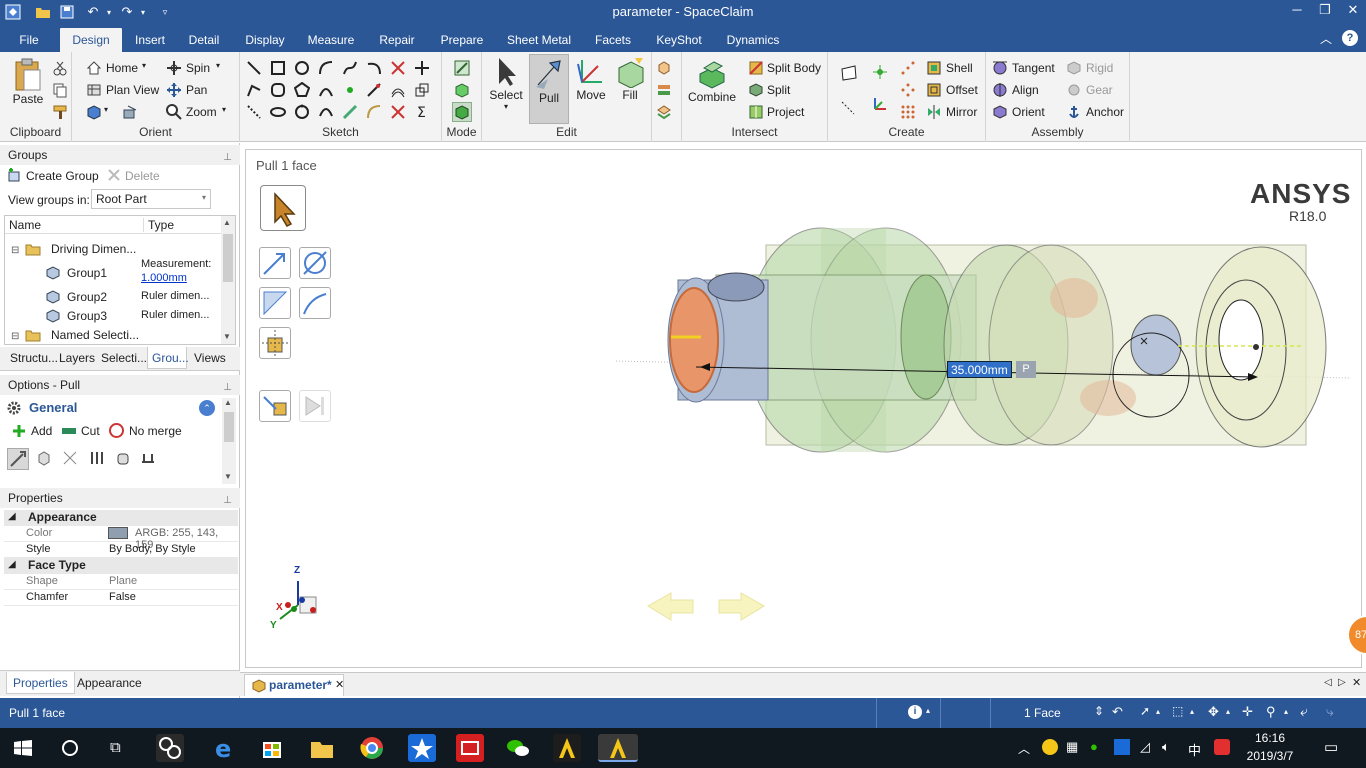  What do you see at coordinates (756, 112) in the screenshot?
I see `project-icon` at bounding box center [756, 112].